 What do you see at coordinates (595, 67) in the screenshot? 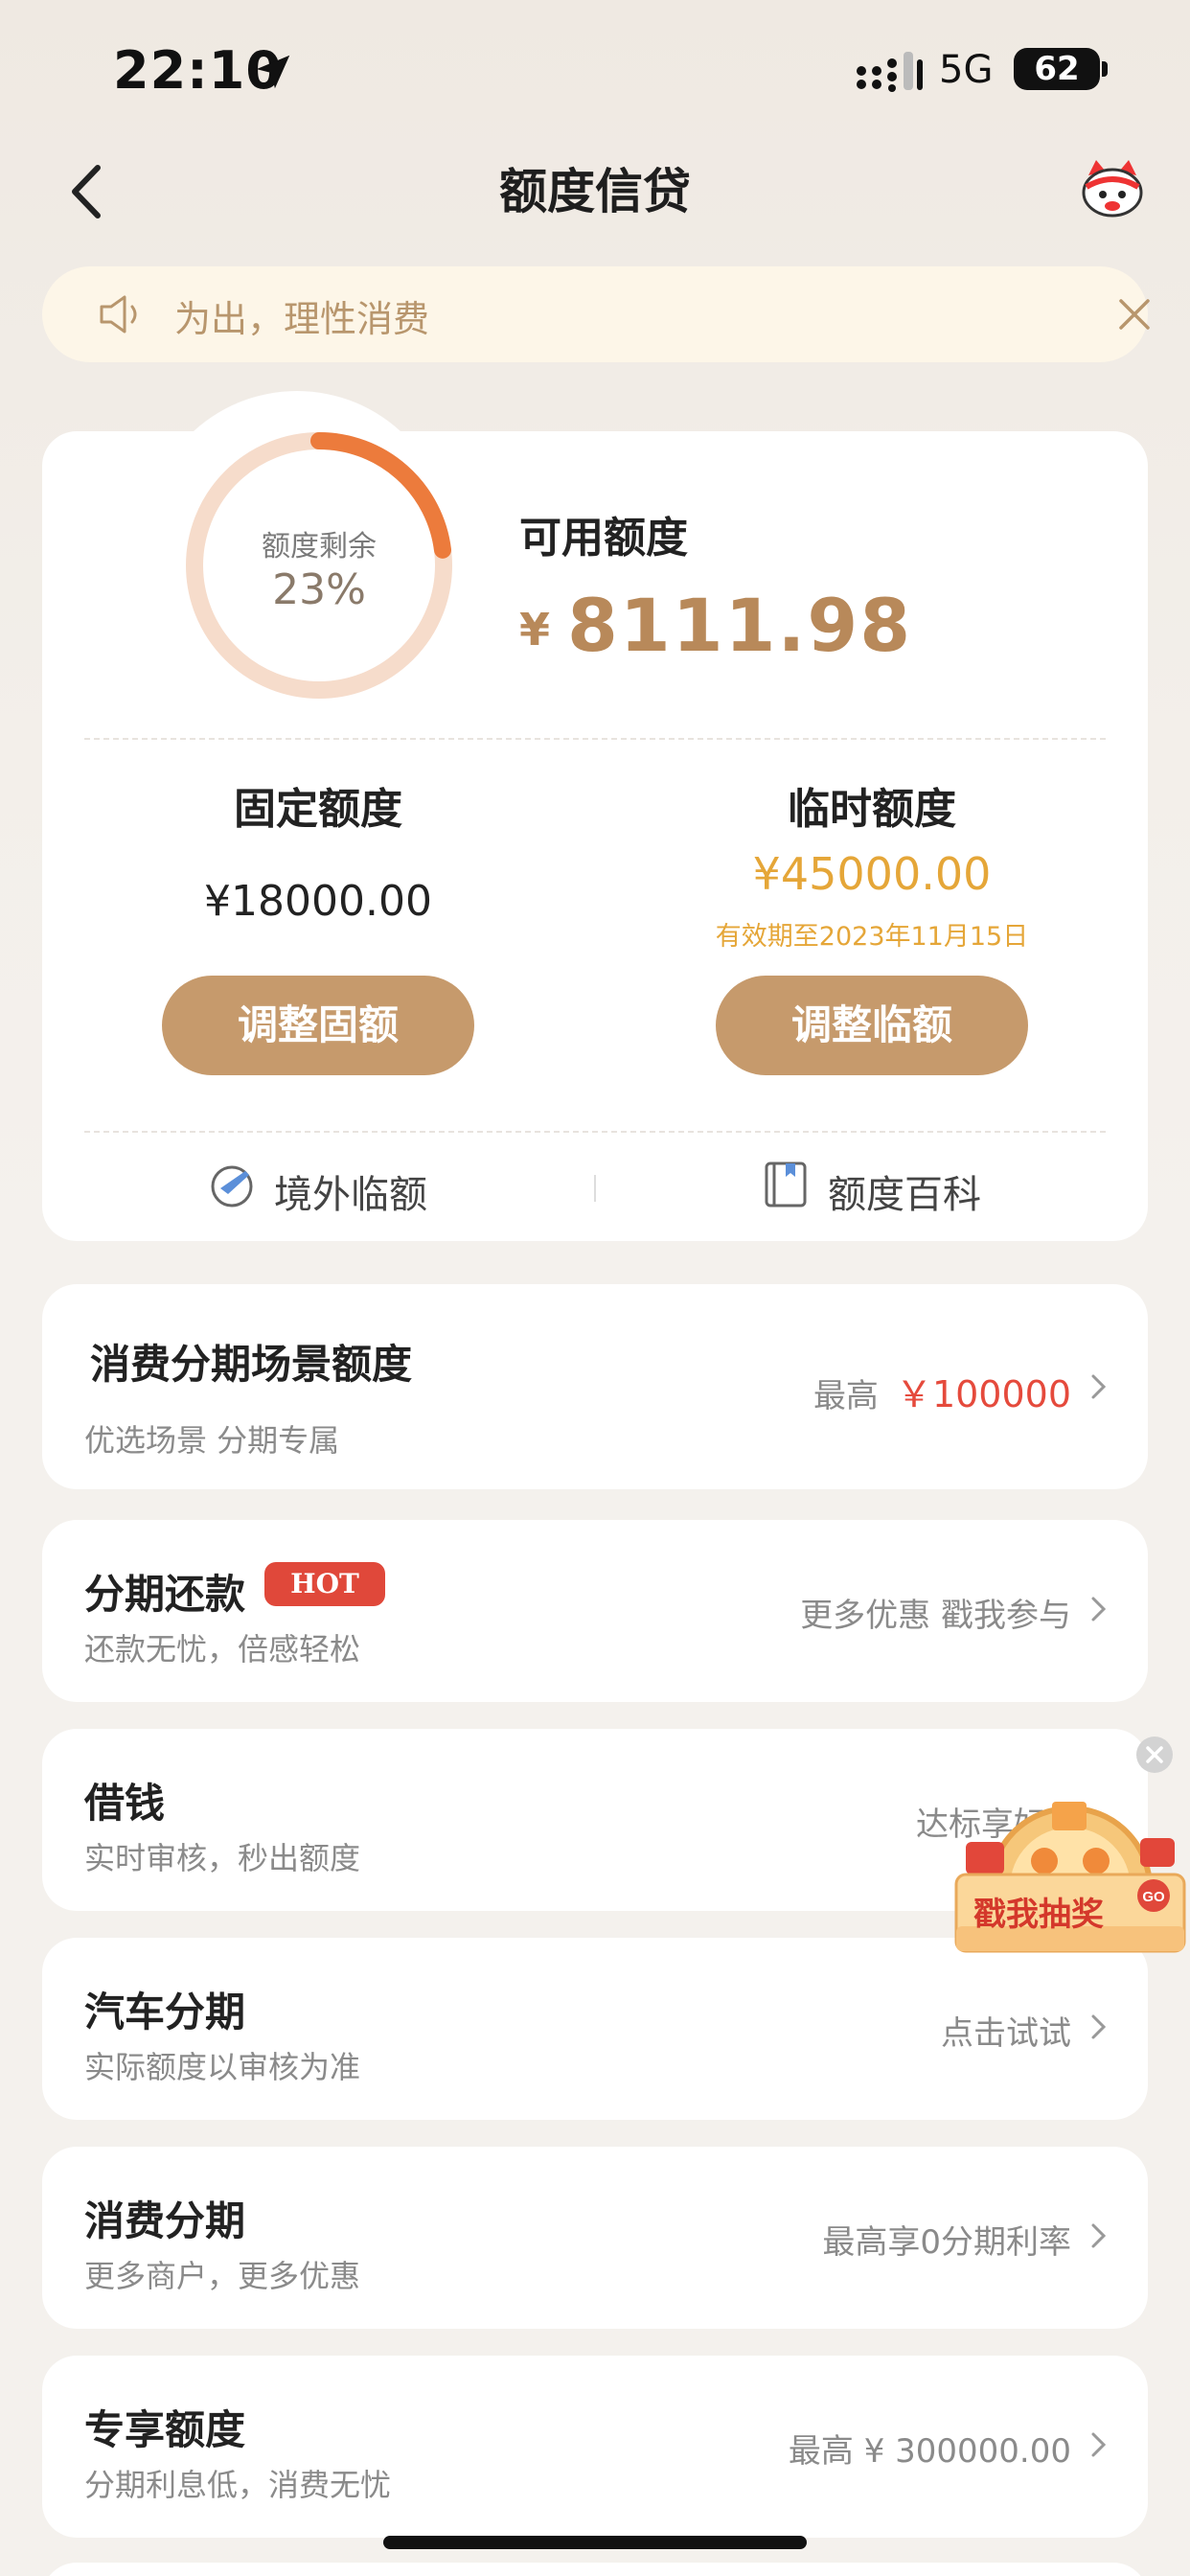
I see `status-bar: 22:10 5G 62` at bounding box center [595, 67].